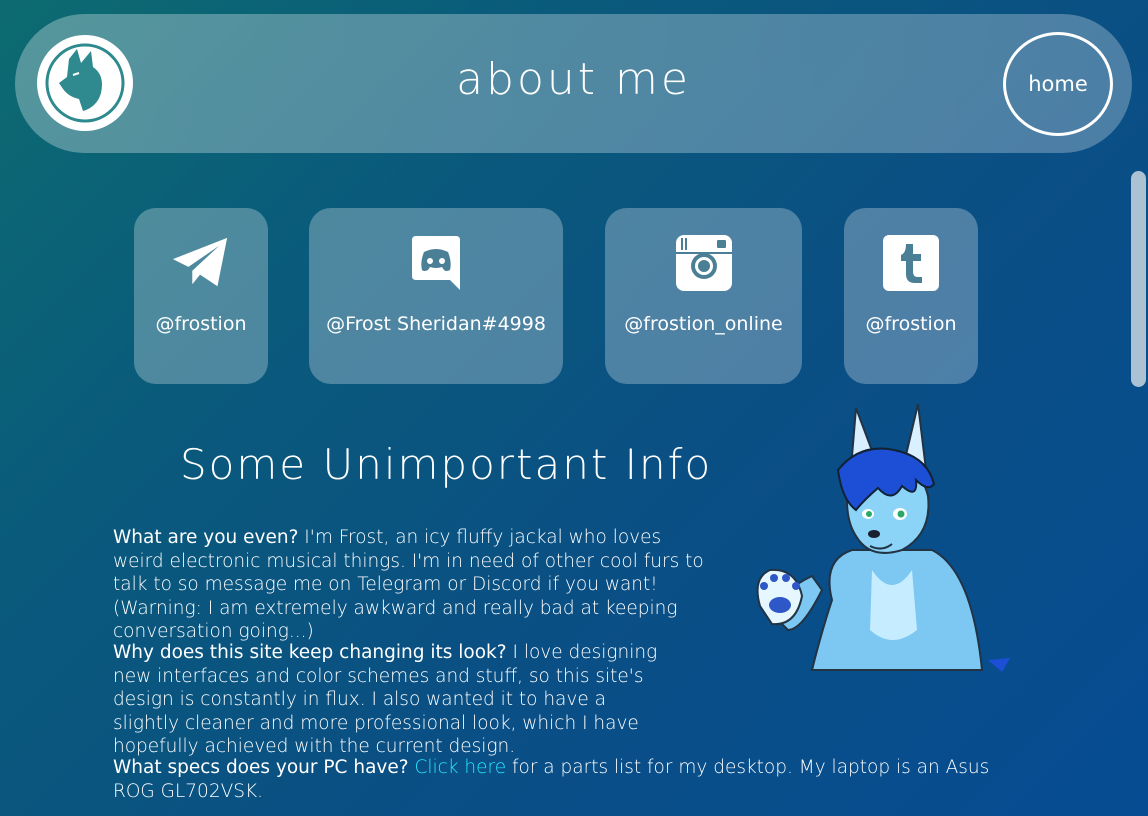 This screenshot has height=816, width=1148. What do you see at coordinates (573, 79) in the screenshot?
I see `page-title: about me` at bounding box center [573, 79].